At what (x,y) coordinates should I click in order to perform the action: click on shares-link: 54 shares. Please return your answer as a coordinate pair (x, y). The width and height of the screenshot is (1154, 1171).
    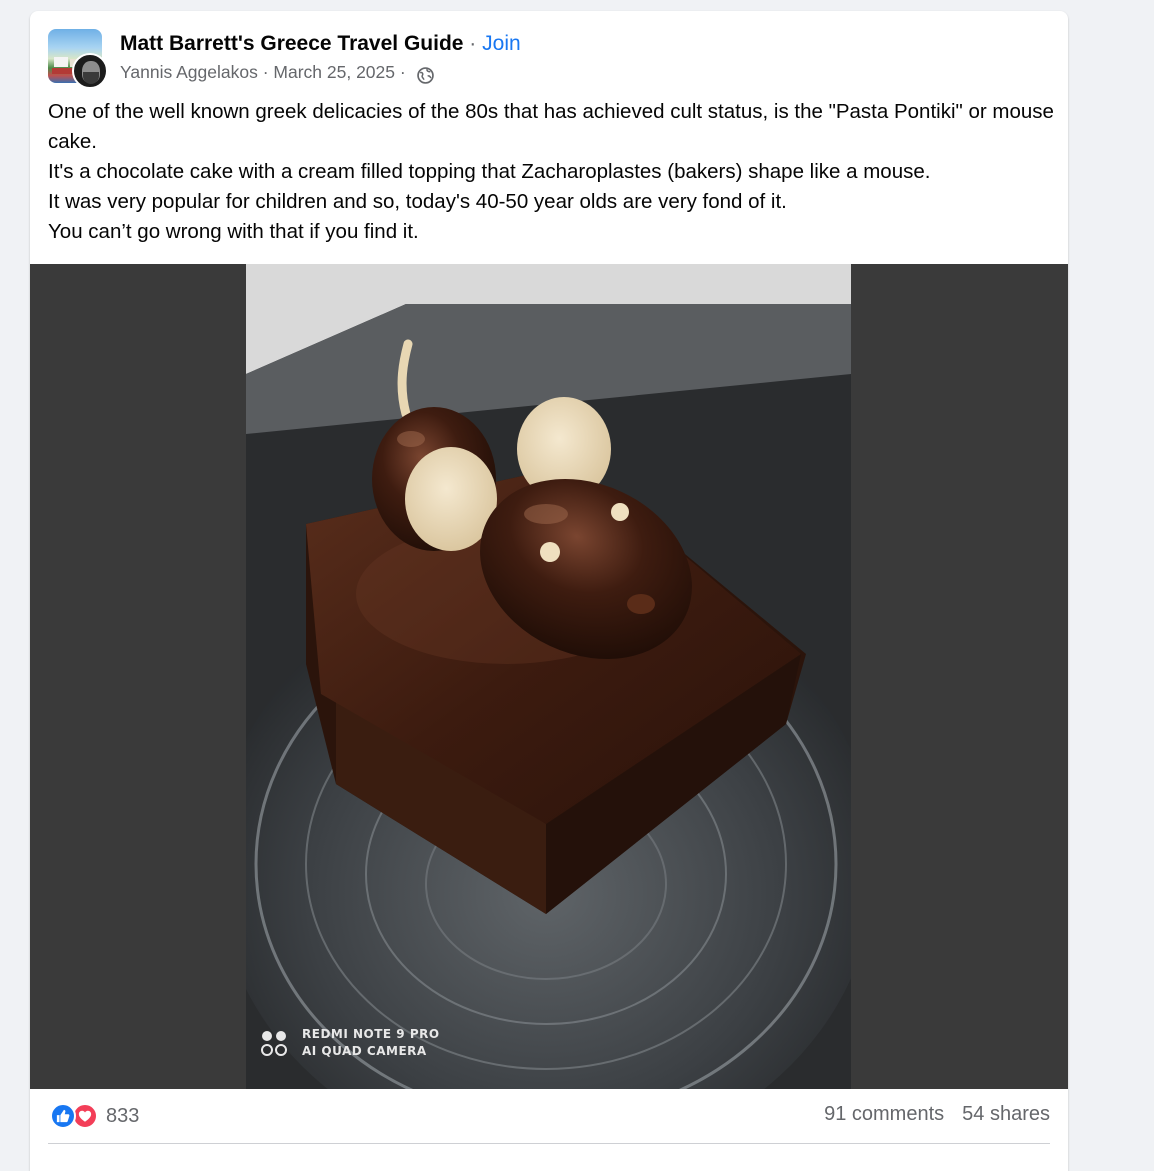
    Looking at the image, I should click on (1006, 1114).